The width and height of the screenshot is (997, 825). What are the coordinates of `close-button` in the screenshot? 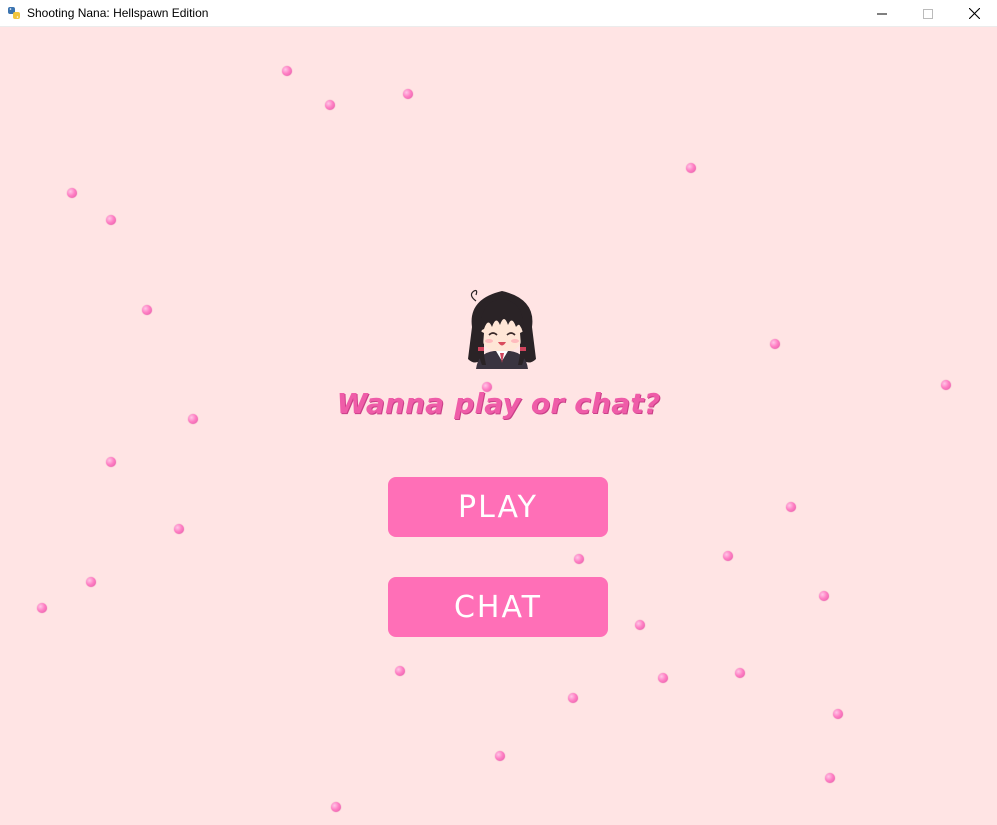 It's located at (974, 13).